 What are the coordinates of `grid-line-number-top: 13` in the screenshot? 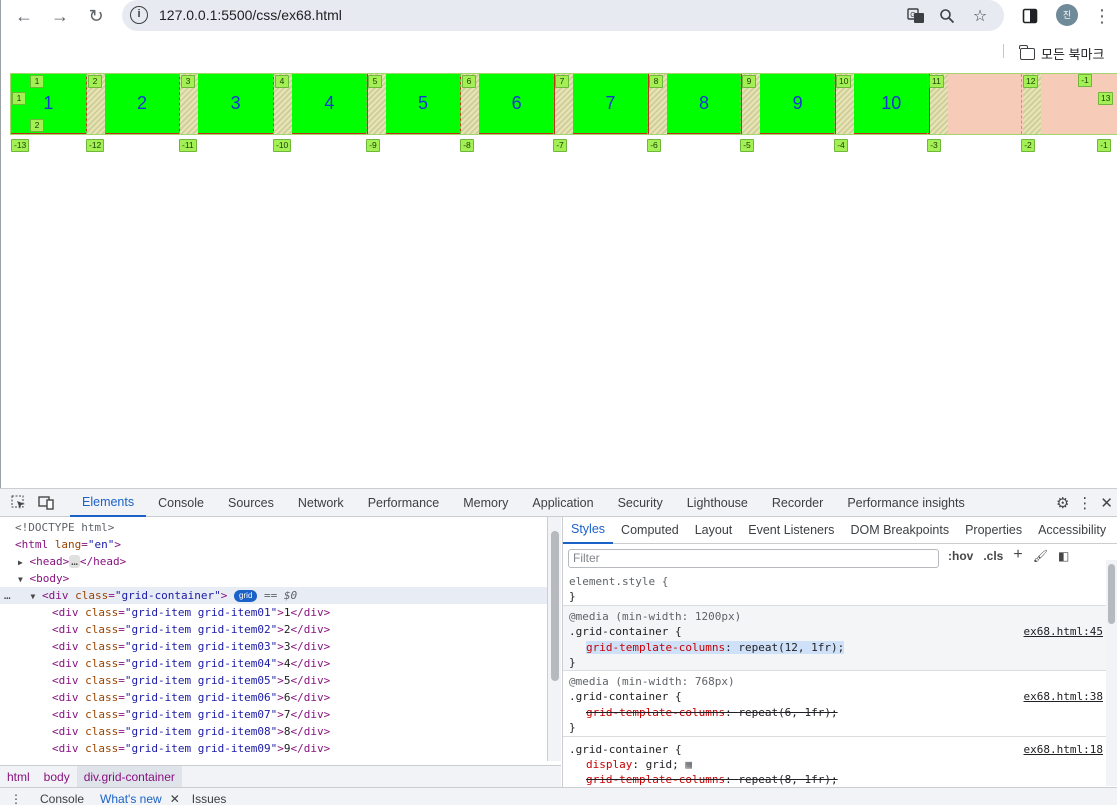 It's located at (1106, 98).